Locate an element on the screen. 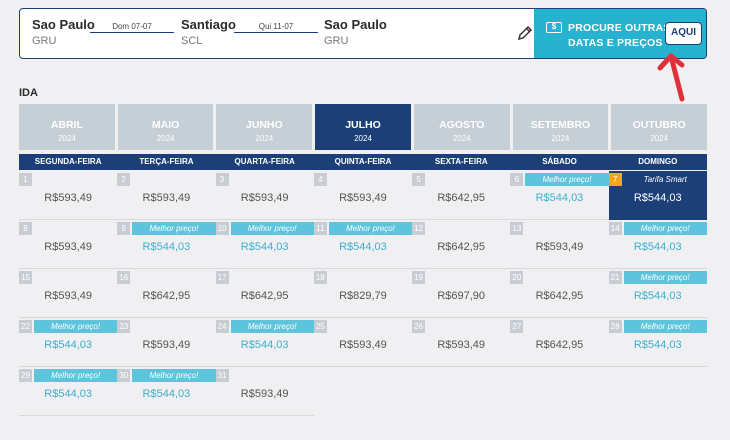 The width and height of the screenshot is (730, 440). calendar-day: 16 R$642,95 is located at coordinates (166, 293).